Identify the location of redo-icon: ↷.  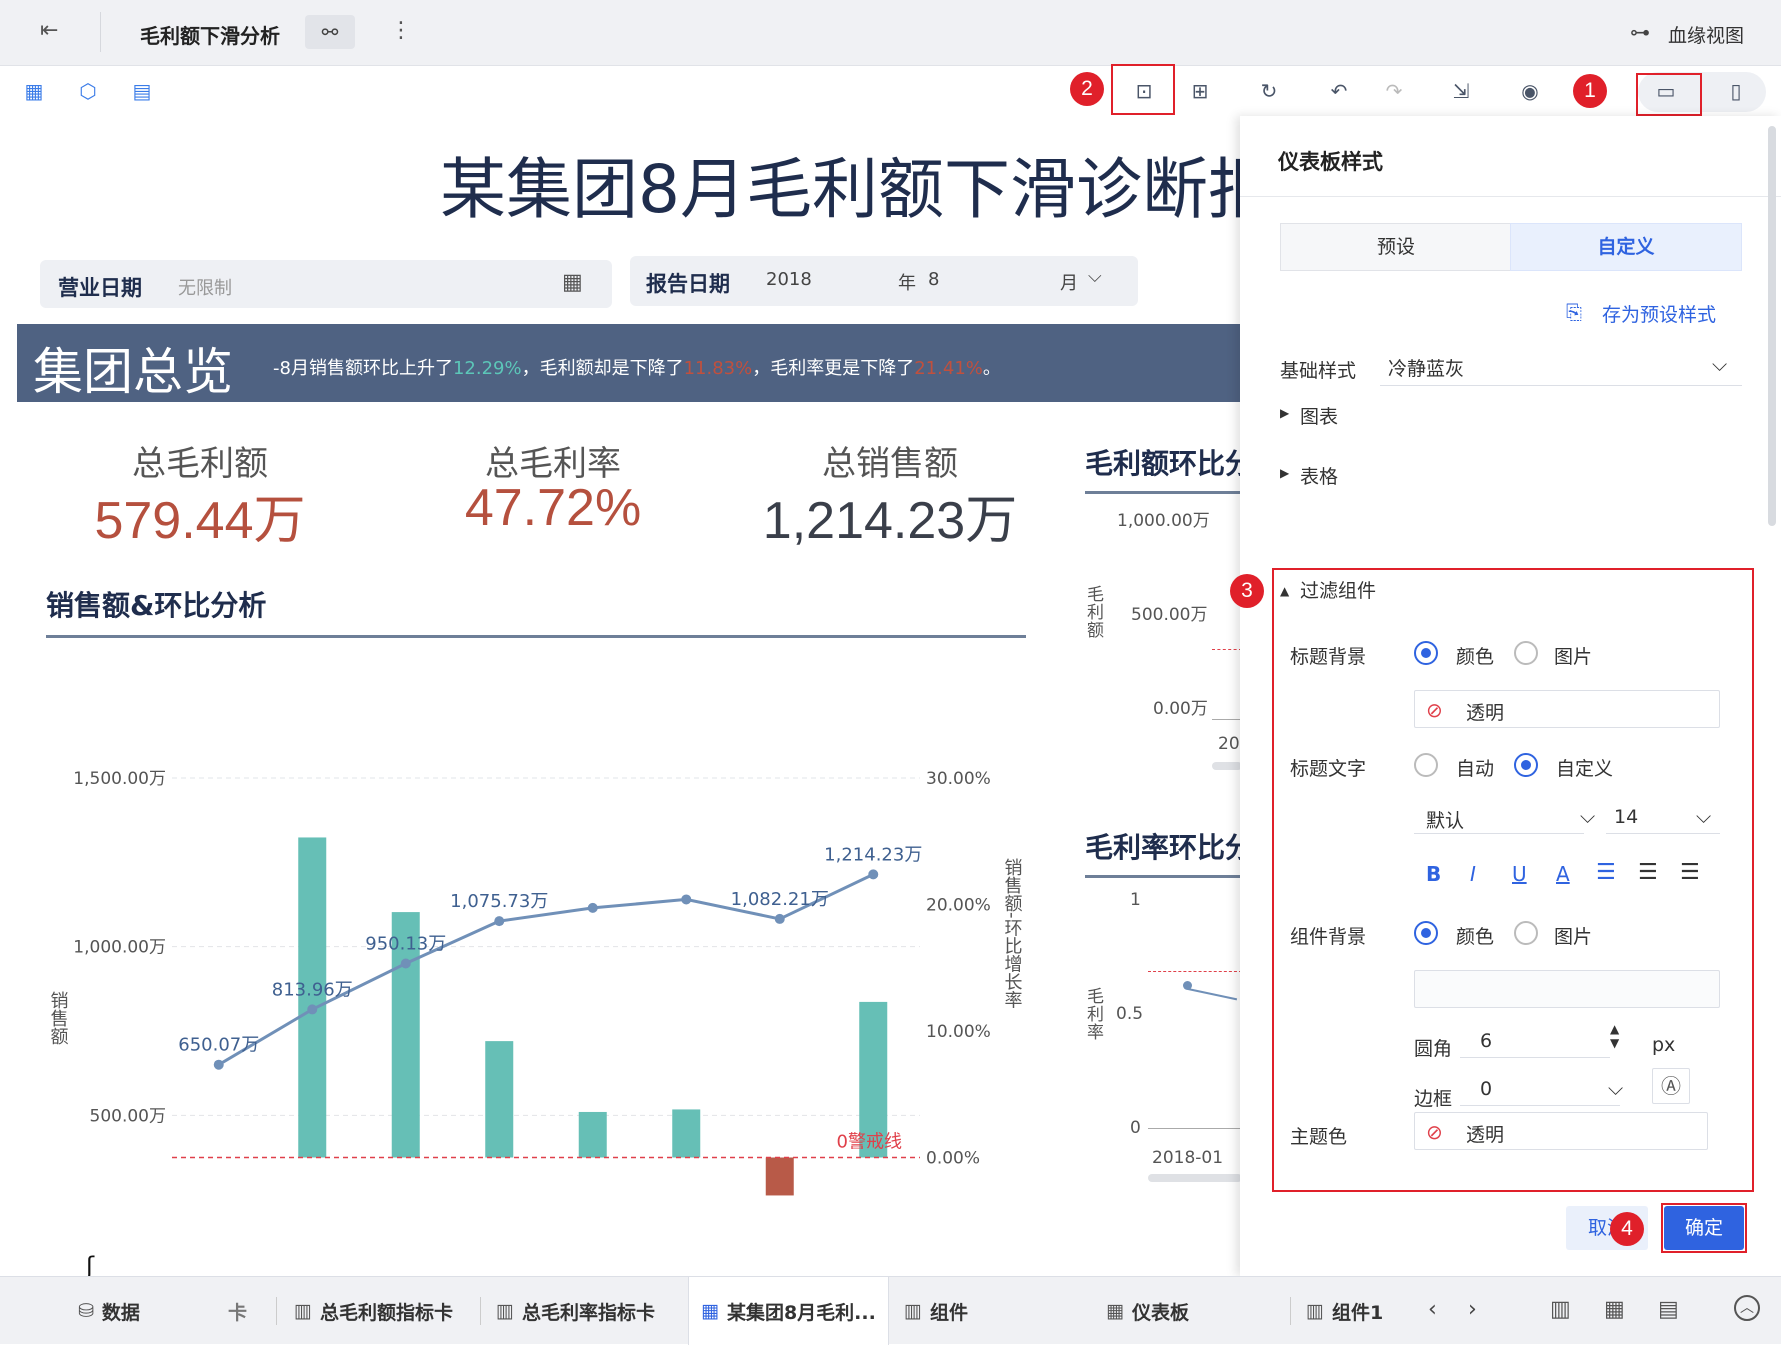
(1394, 91).